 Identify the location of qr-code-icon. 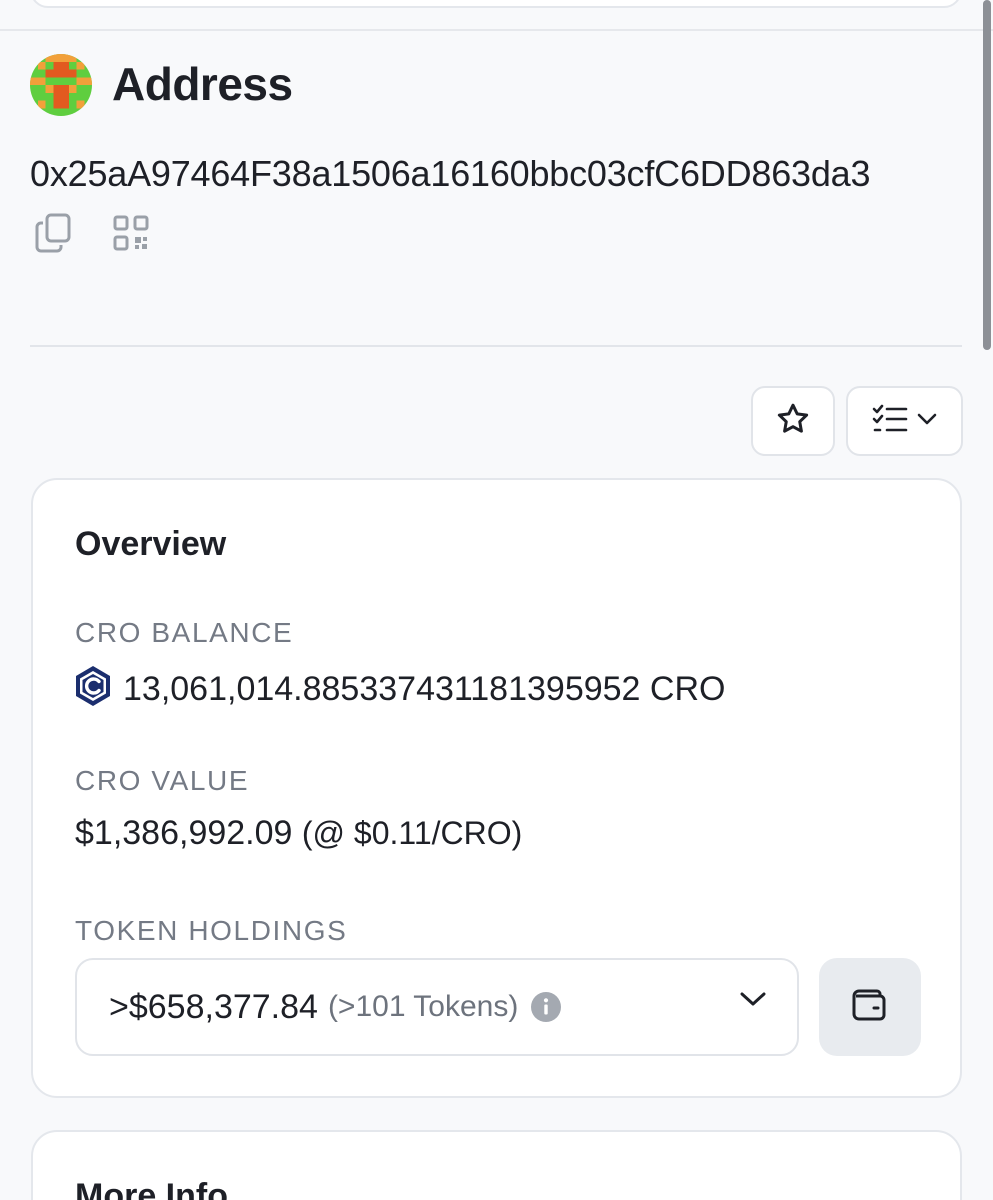
(131, 235).